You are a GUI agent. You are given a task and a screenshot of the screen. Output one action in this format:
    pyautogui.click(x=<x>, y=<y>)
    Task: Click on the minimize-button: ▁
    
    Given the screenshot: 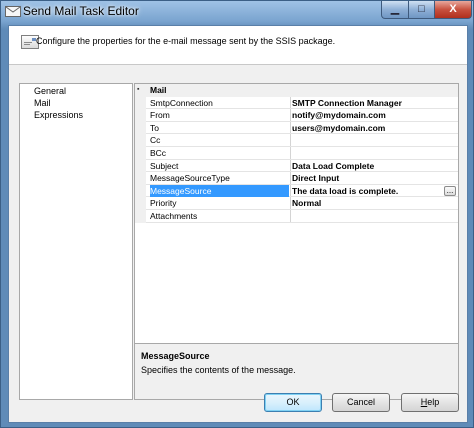 What is the action you would take?
    pyautogui.click(x=395, y=10)
    